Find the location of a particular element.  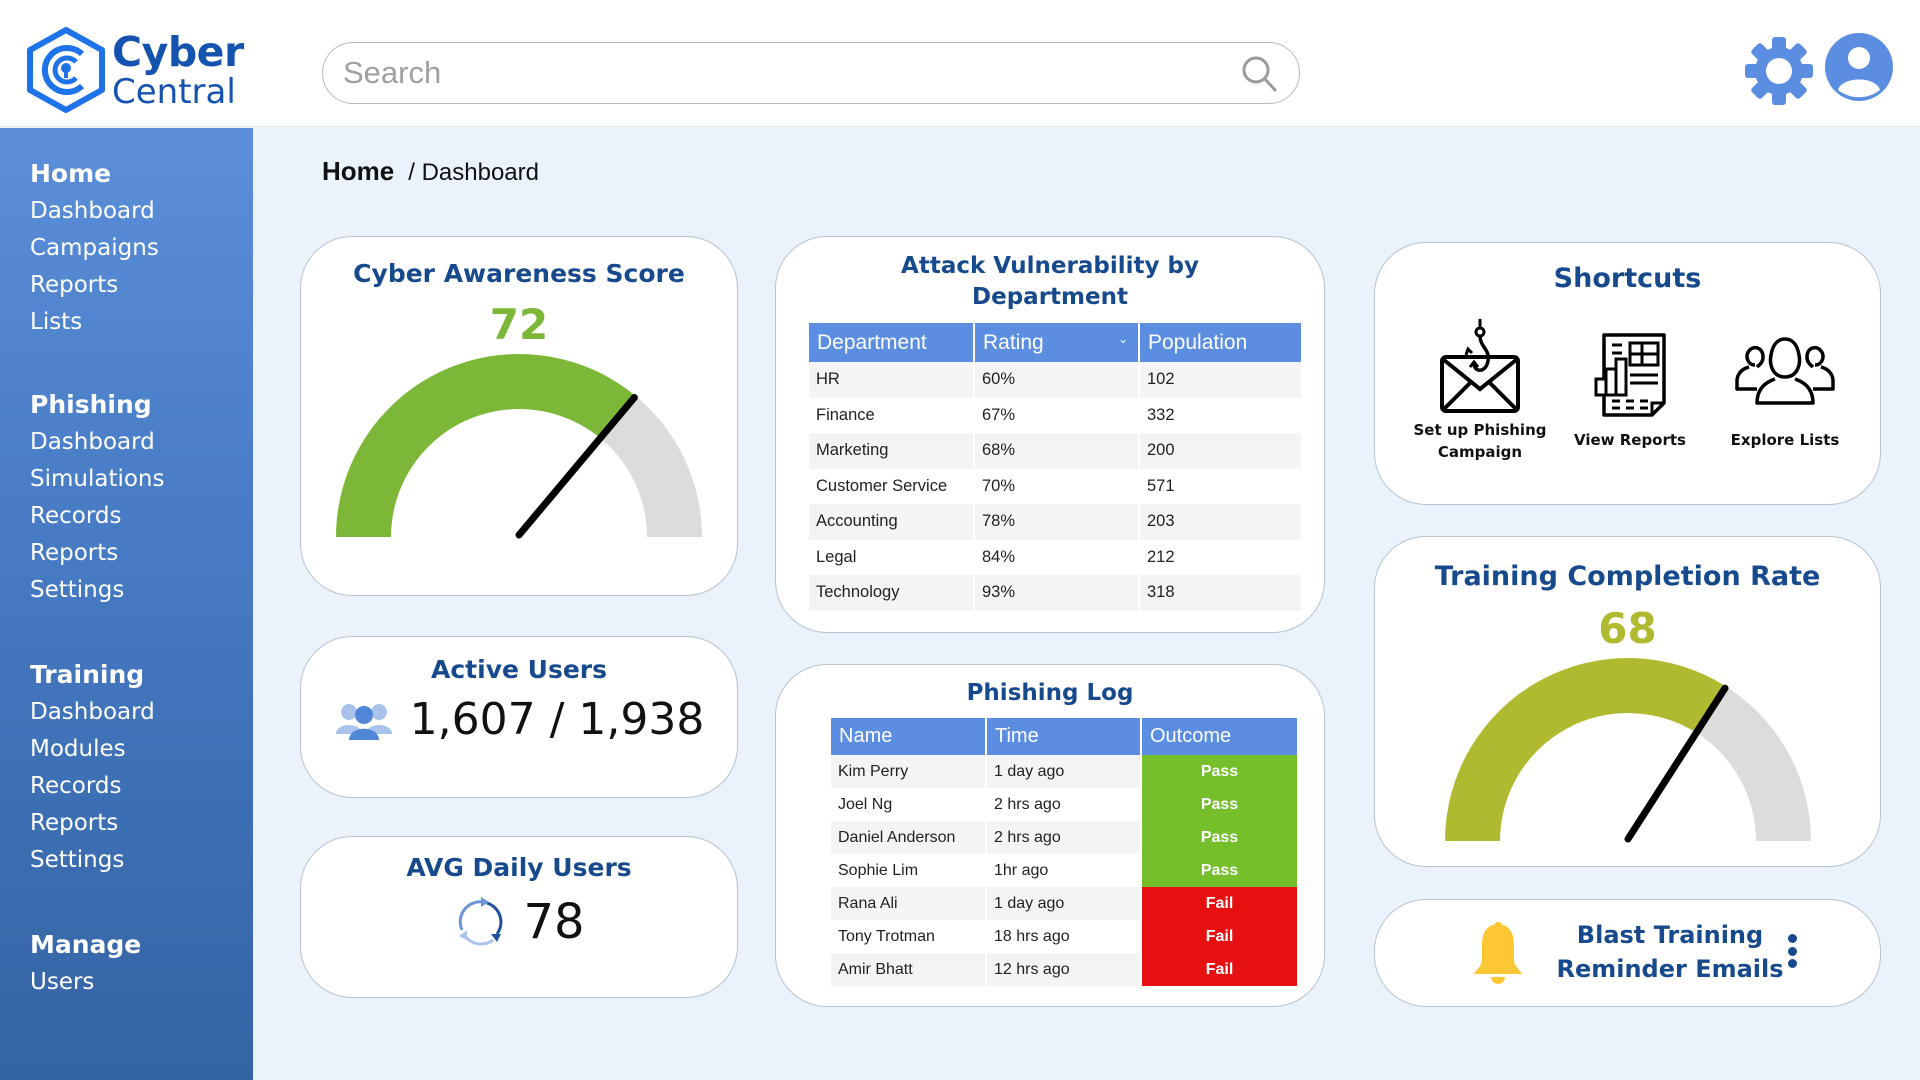

search-bar is located at coordinates (811, 73).